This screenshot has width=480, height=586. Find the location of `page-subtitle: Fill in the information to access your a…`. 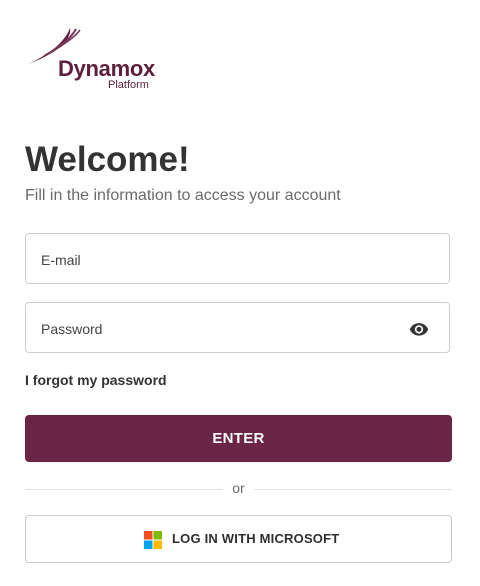

page-subtitle: Fill in the information to access your a… is located at coordinates (183, 195).